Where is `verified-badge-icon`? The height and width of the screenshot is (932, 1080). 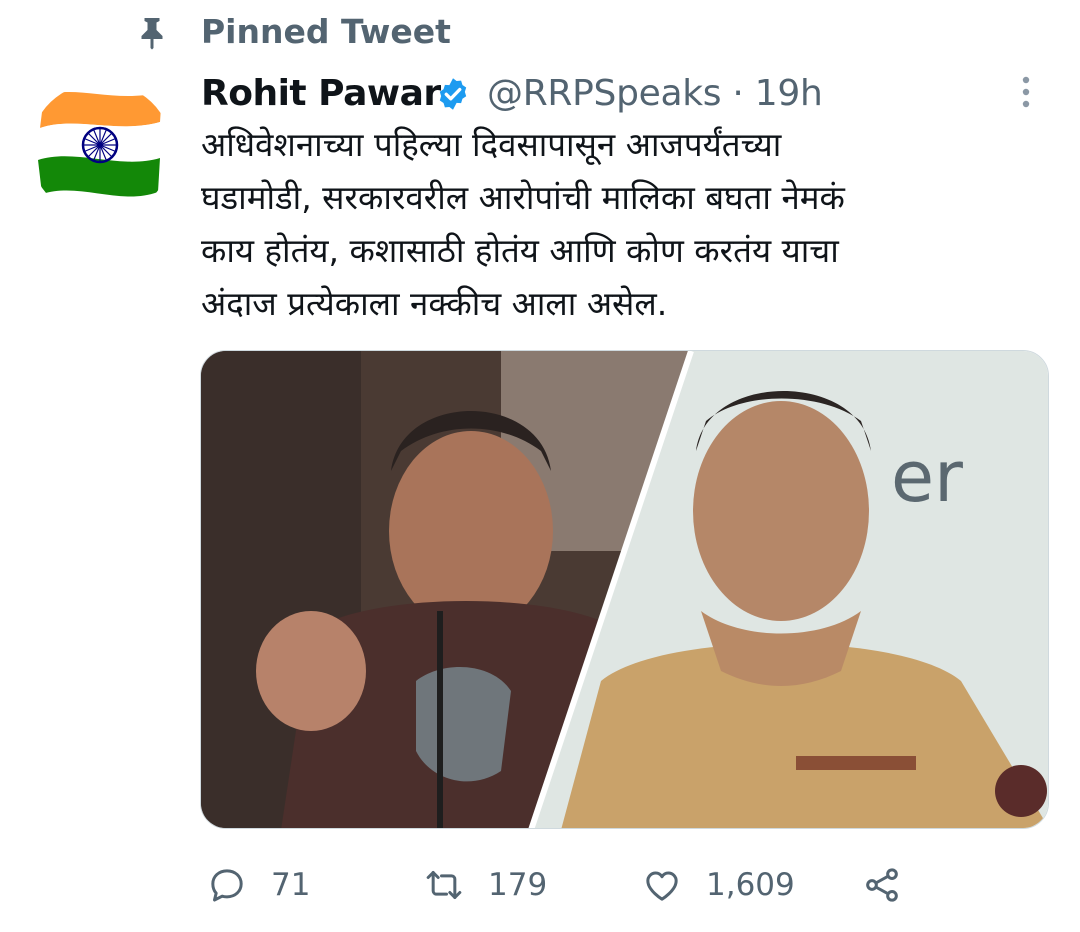
verified-badge-icon is located at coordinates (453, 94).